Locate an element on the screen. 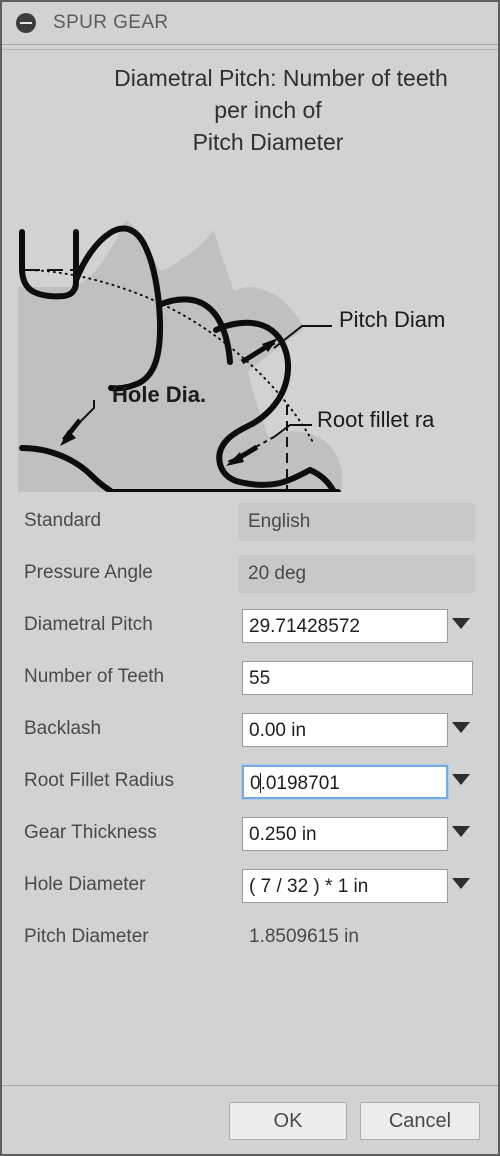 The height and width of the screenshot is (1156, 500). cancel-button: Cancel is located at coordinates (420, 1121).